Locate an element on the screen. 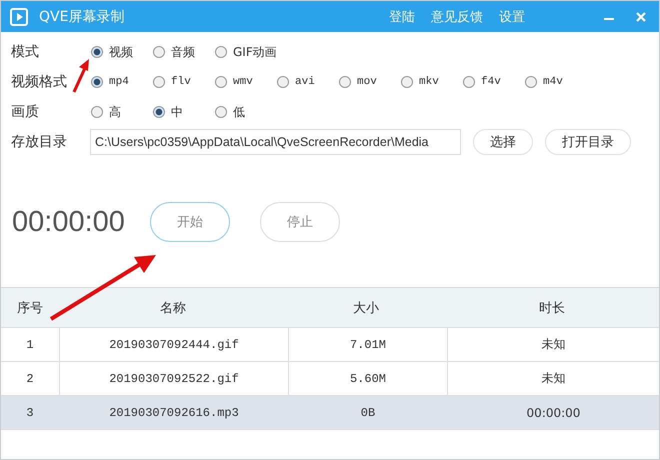 The image size is (660, 460). radio-option: wmv is located at coordinates (246, 82).